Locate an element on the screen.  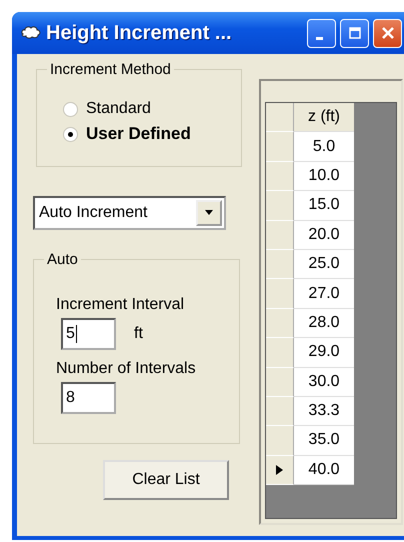
row-header is located at coordinates (280, 471).